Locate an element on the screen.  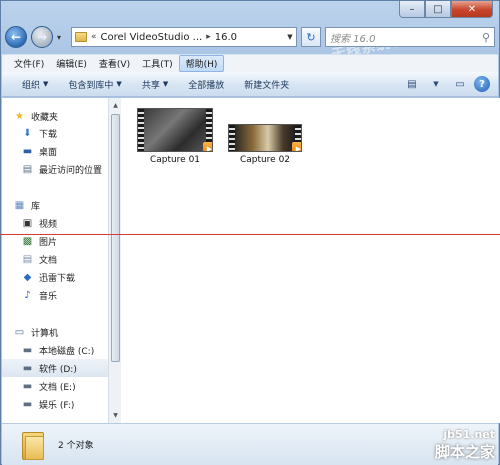
address-bar: « Corel VideoStudio ... ▸ 16.0 ▼ is located at coordinates (184, 37).